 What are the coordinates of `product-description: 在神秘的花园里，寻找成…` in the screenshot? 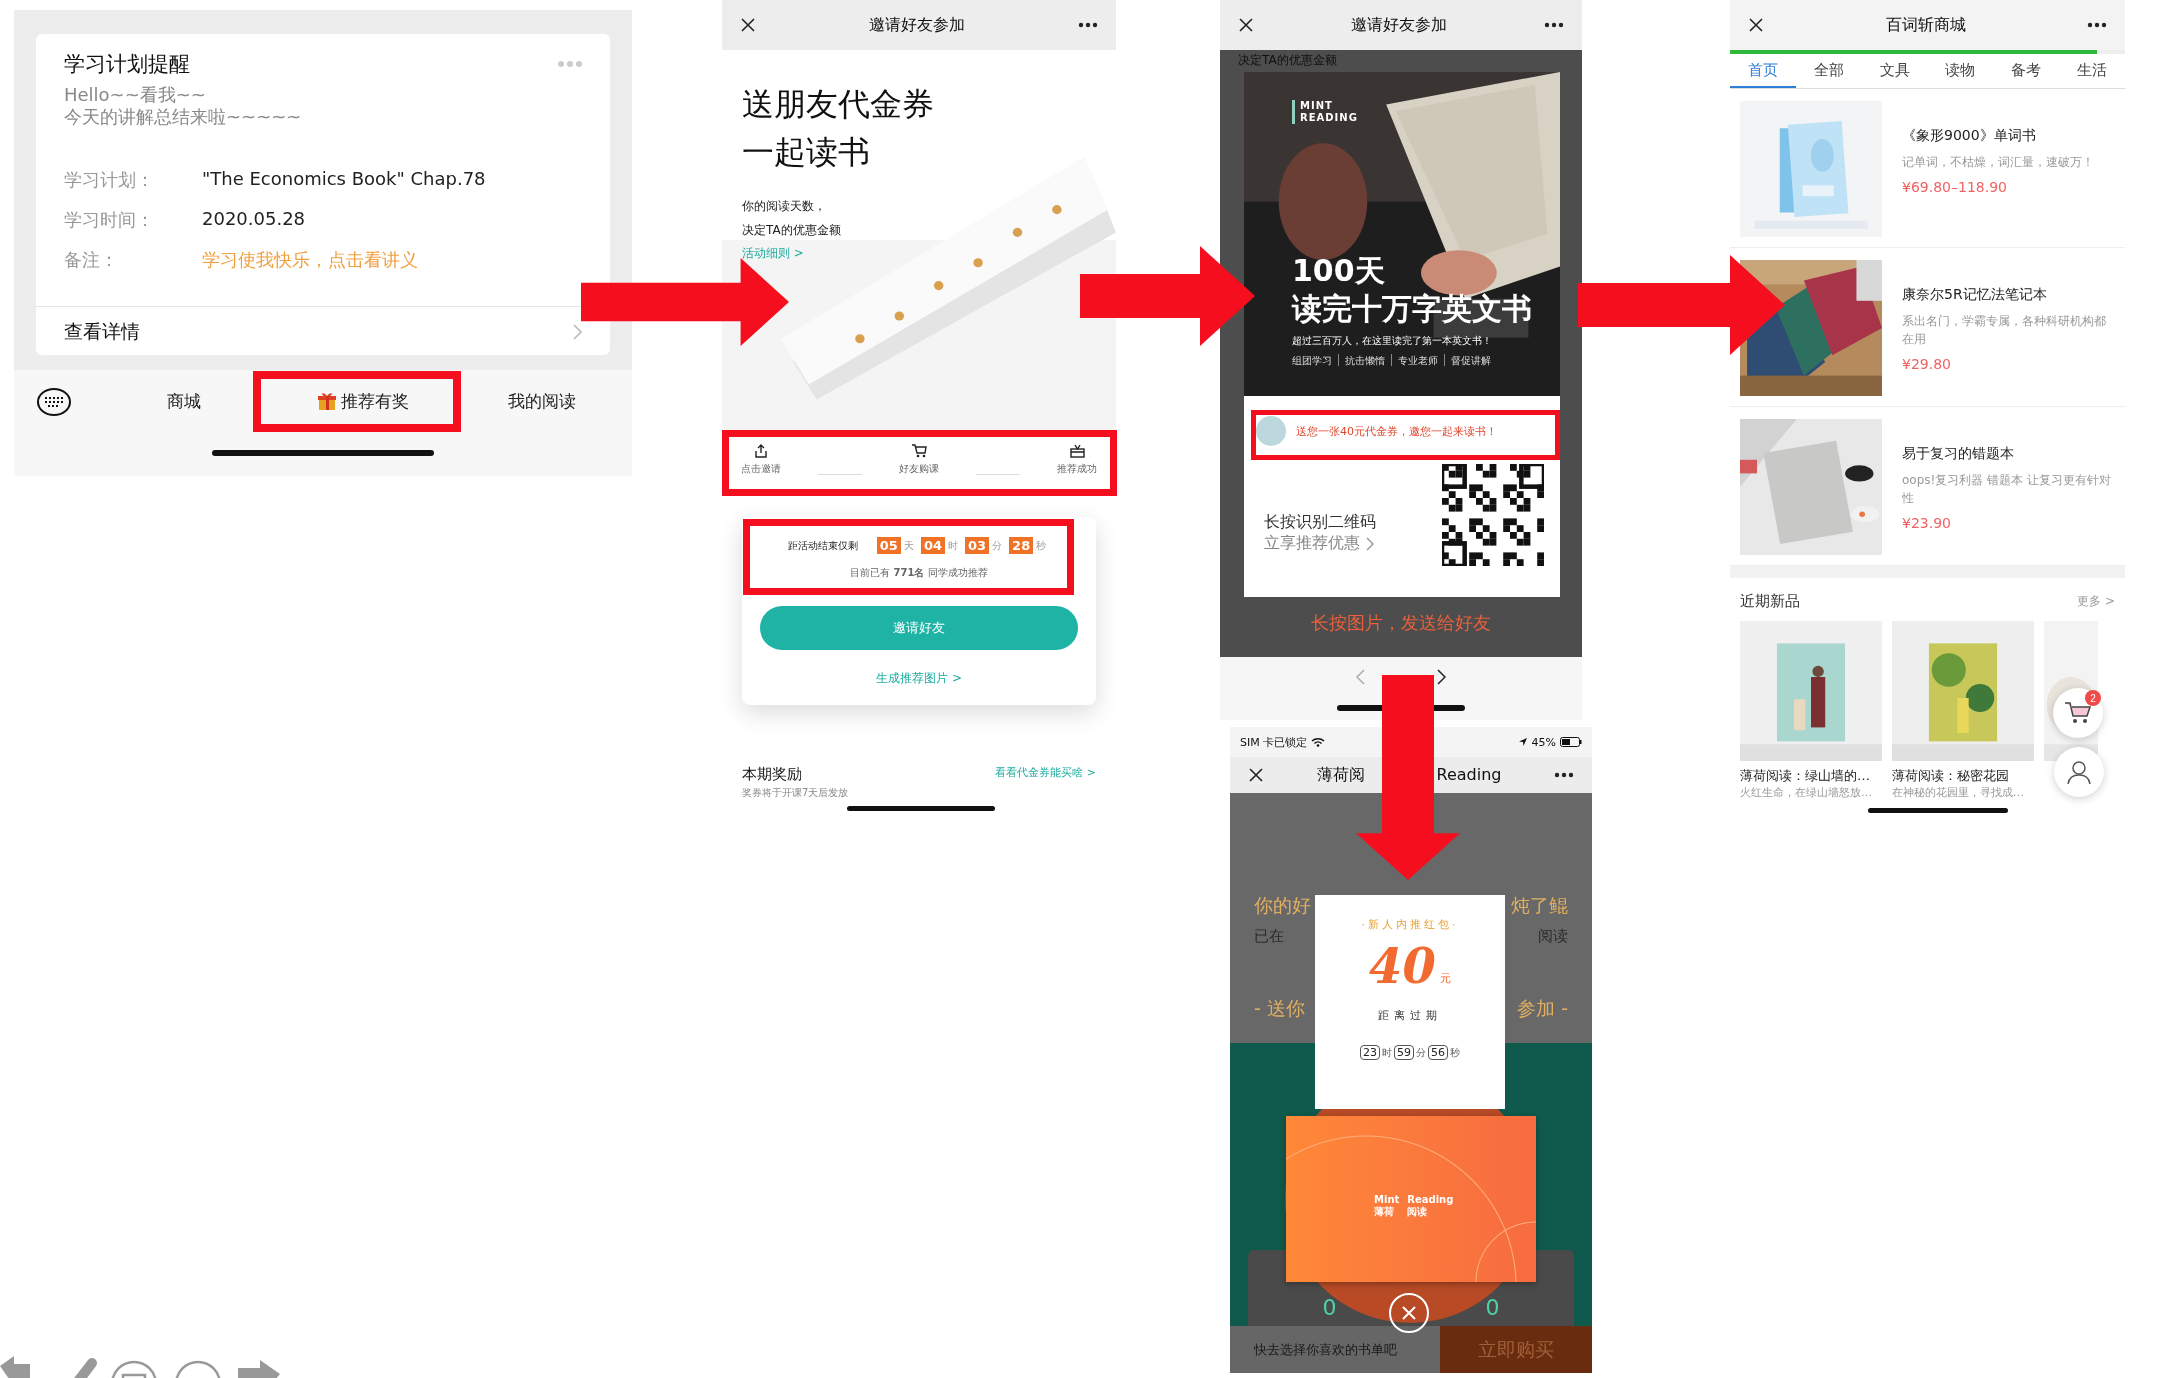 It's located at (1958, 792).